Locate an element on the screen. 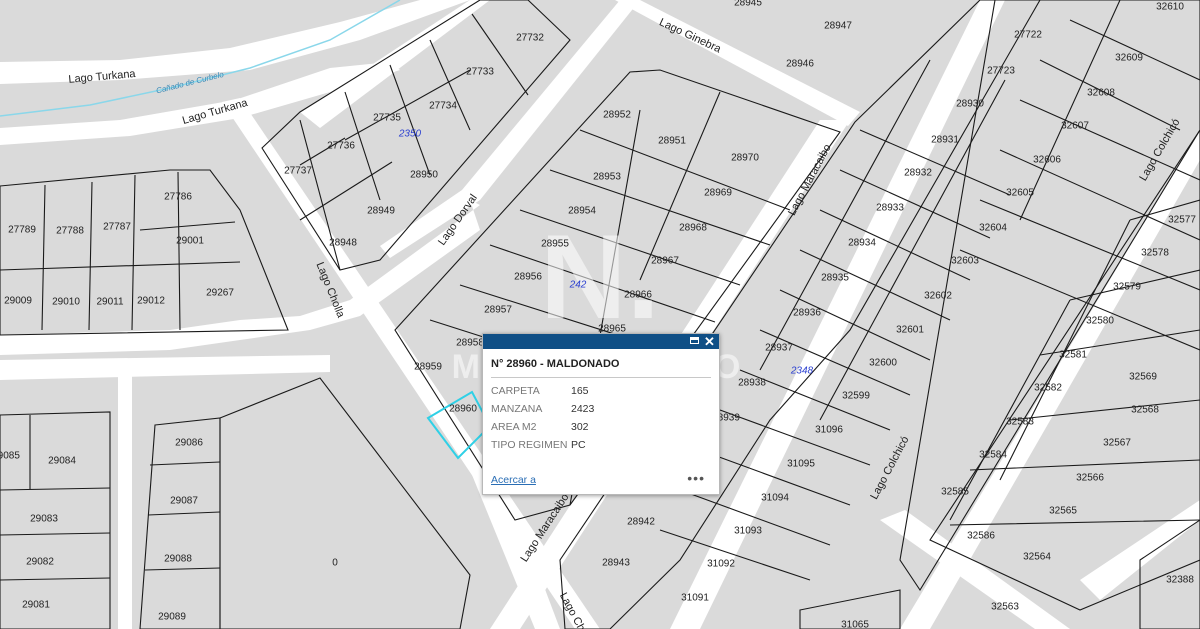  parcel-label: 28932 is located at coordinates (918, 173).